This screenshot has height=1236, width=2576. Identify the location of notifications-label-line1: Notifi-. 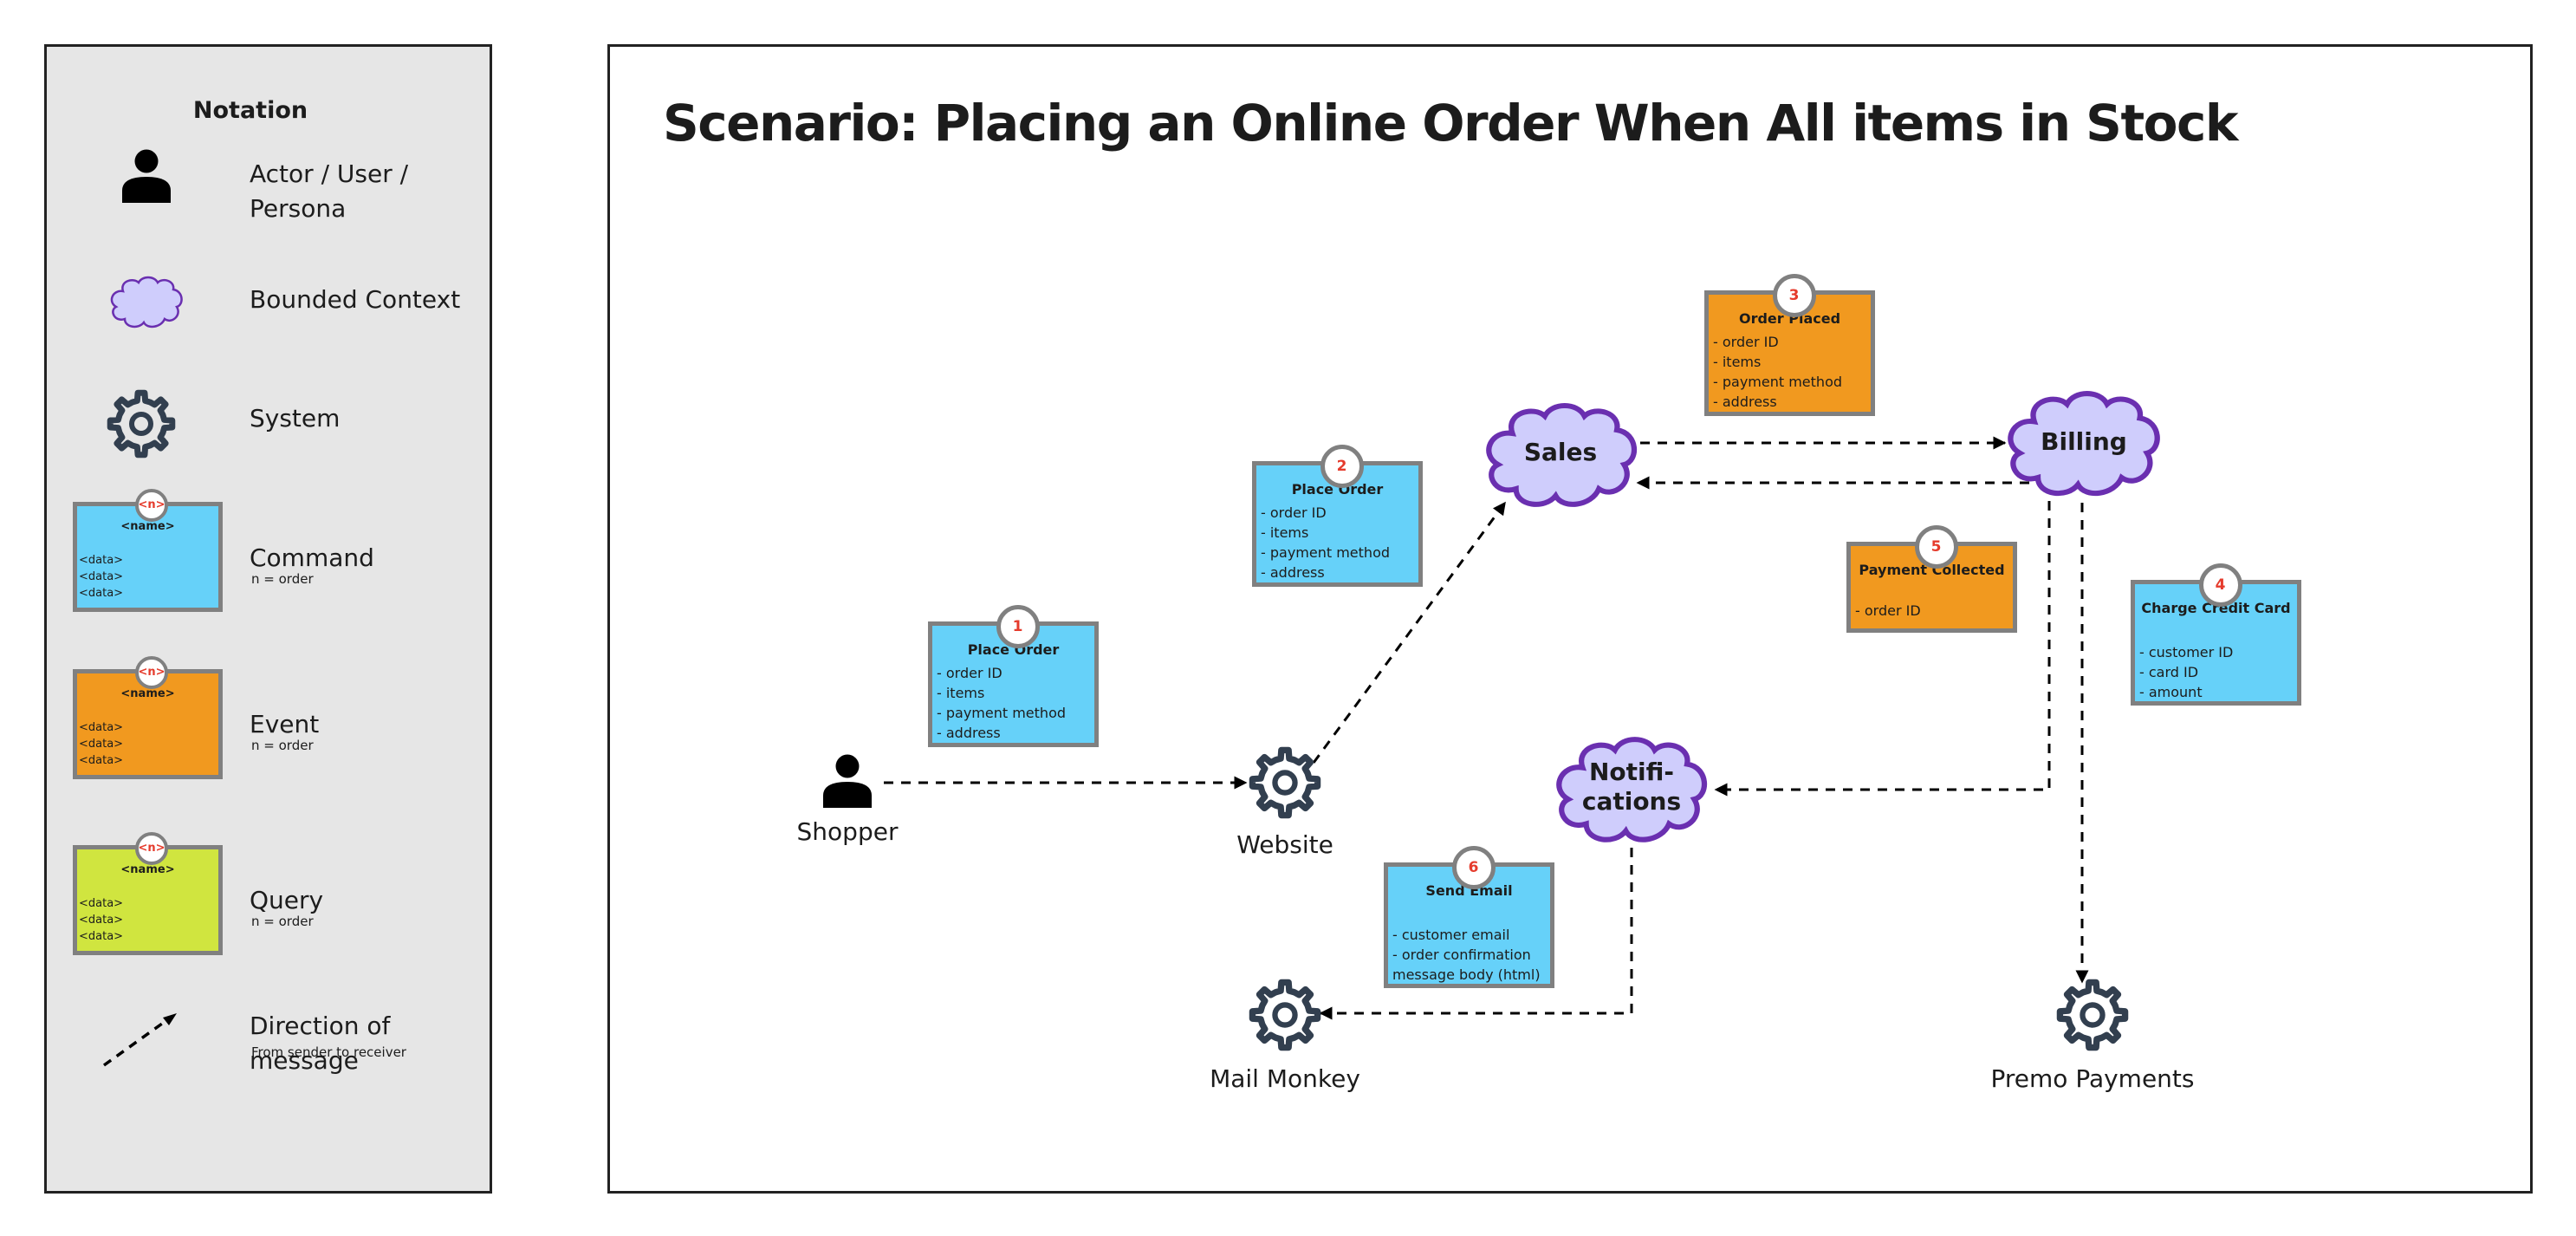
(1632, 772).